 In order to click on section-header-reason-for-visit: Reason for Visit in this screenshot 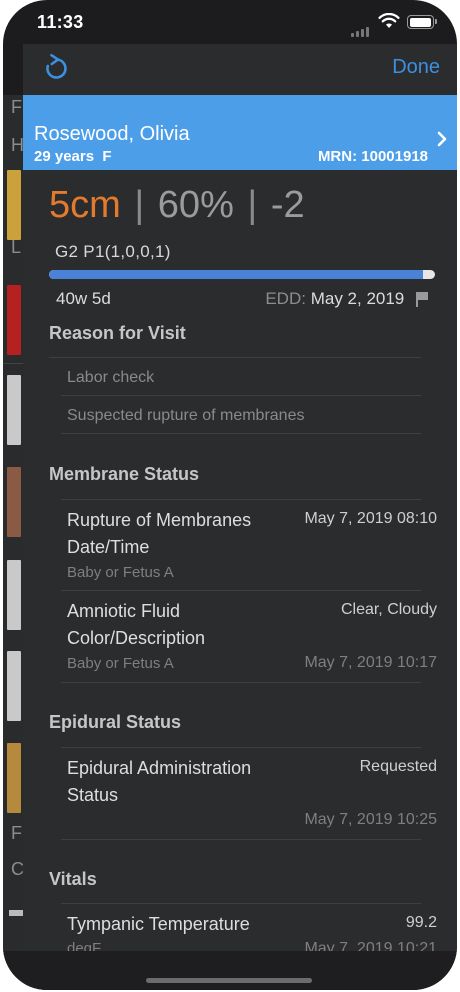, I will do `click(117, 333)`.